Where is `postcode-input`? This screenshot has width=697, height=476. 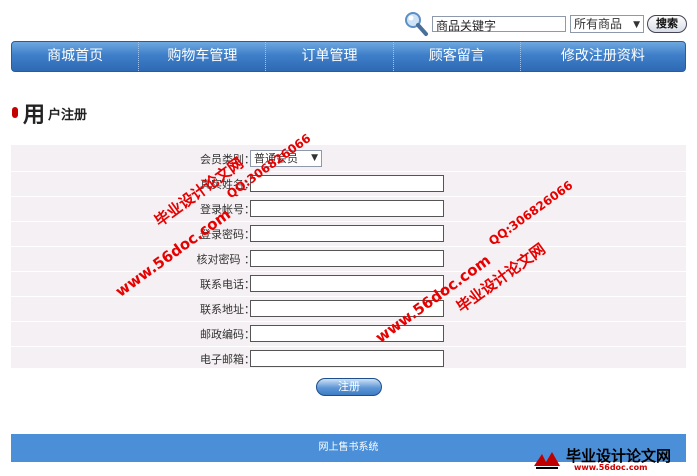 postcode-input is located at coordinates (347, 333).